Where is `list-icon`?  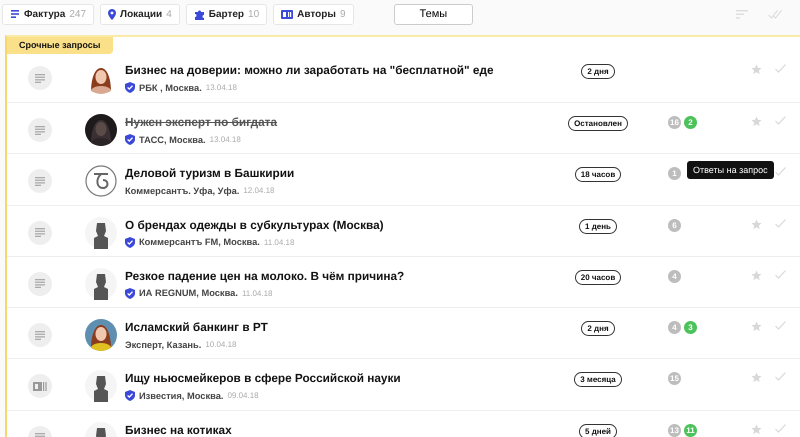
list-icon is located at coordinates (15, 14).